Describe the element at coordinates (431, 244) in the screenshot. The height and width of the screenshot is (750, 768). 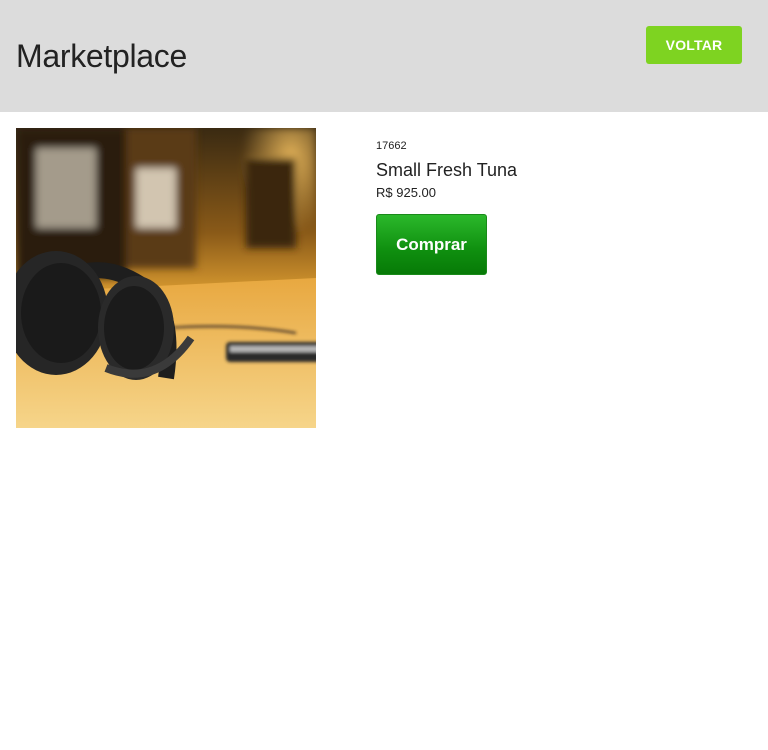
I see `buy-button: Comprar` at that location.